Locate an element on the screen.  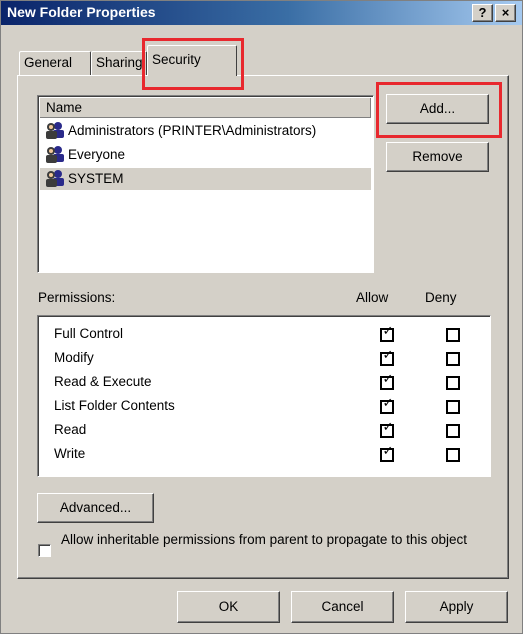
tab-sharing: Sharing is located at coordinates (119, 63).